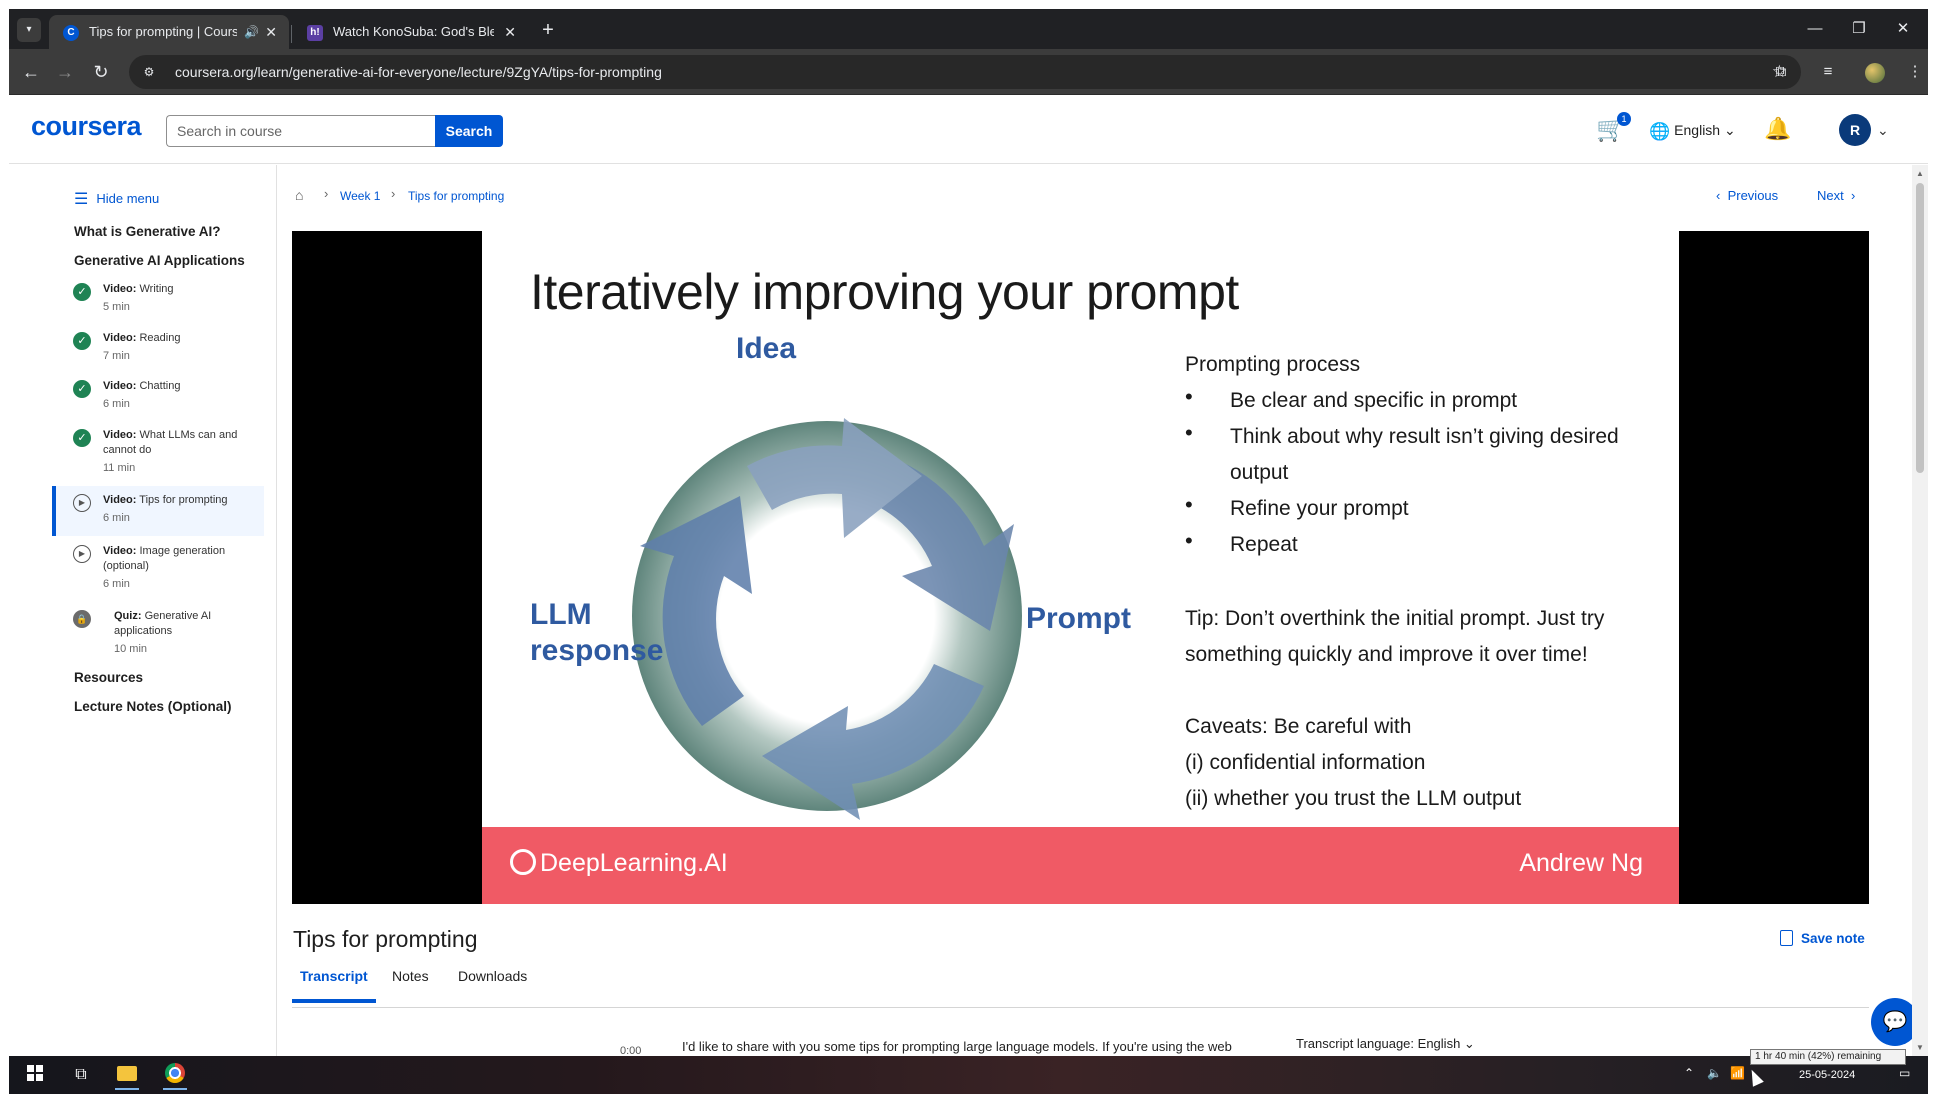 This screenshot has width=1937, height=1097. Describe the element at coordinates (35, 1075) in the screenshot. I see `windows-start-icon` at that location.